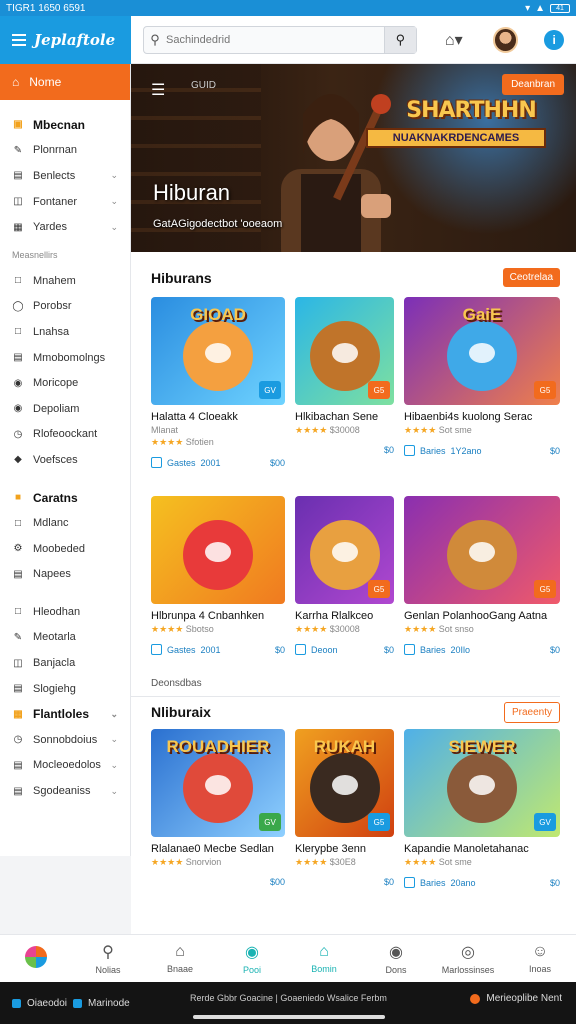  I want to click on game-title: Hlbrunpa 4 Cnbanhken, so click(218, 616).